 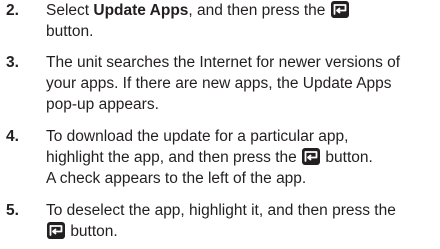 What do you see at coordinates (176, 178) in the screenshot?
I see `step-line: A check appears to the left of the app.` at bounding box center [176, 178].